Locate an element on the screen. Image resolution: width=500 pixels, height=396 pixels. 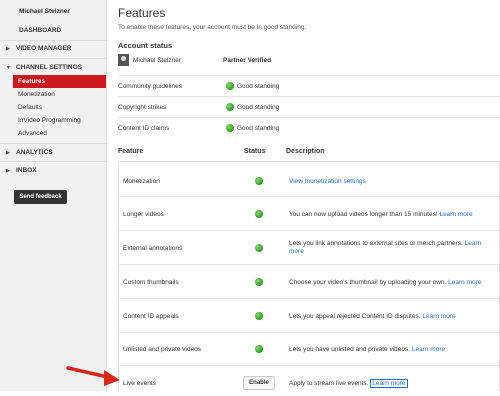
feature-name: Content ID appeals is located at coordinates (151, 316).